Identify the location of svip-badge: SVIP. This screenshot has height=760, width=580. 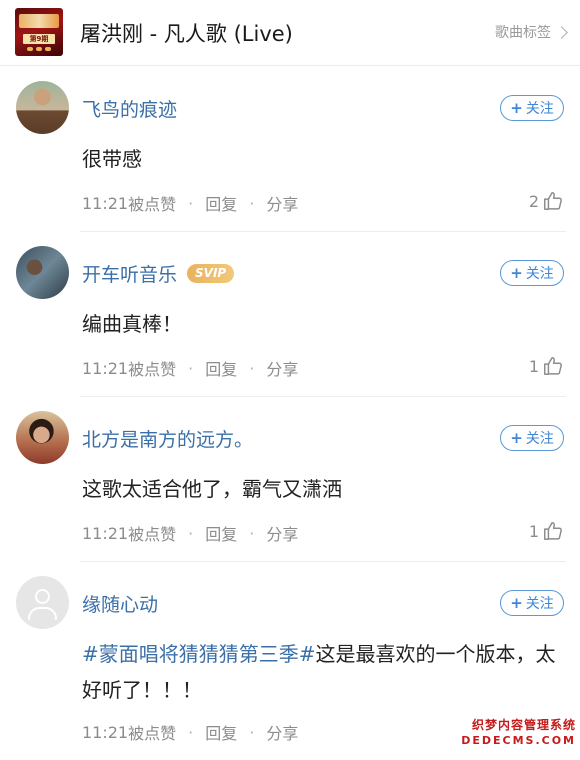
(211, 273).